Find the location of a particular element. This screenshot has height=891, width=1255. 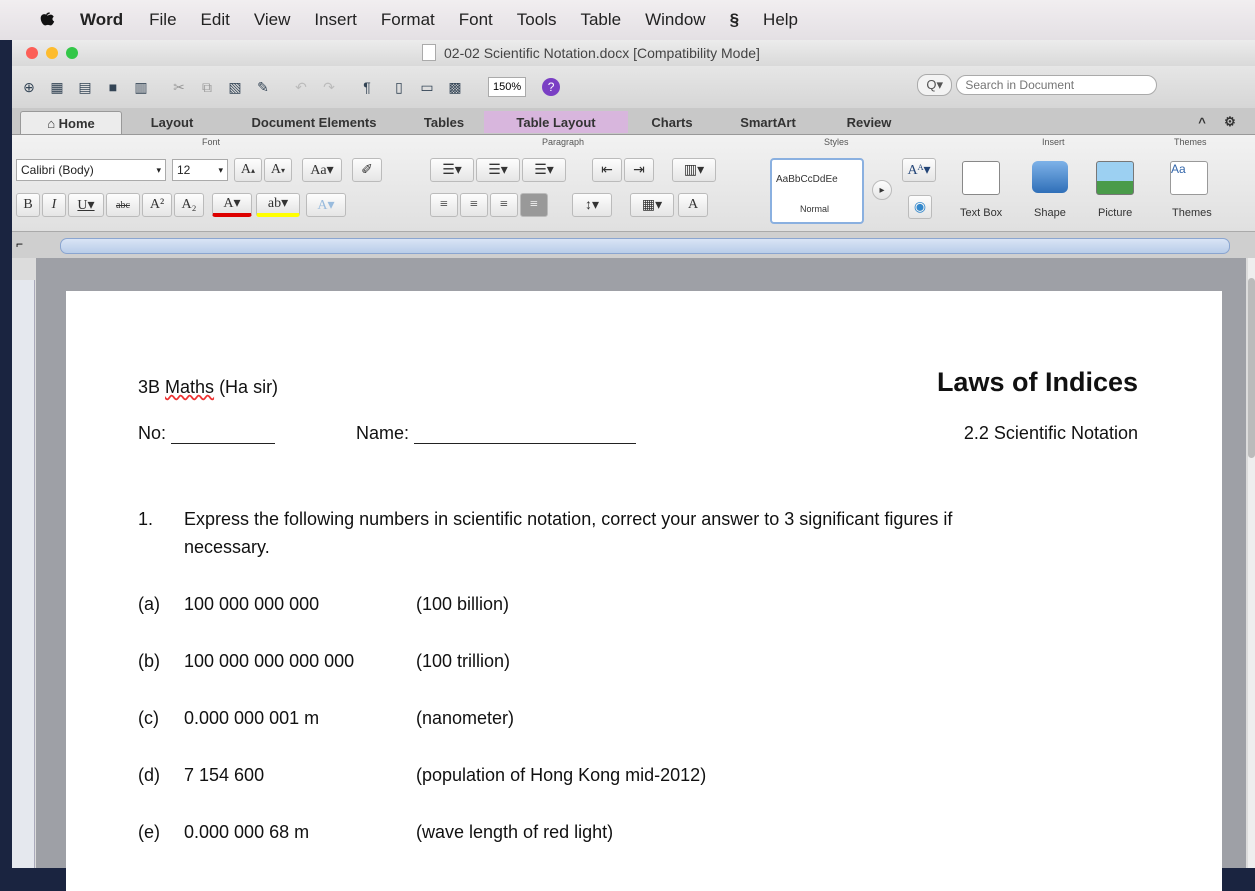

numbering-button: ☰▾ is located at coordinates (498, 170).